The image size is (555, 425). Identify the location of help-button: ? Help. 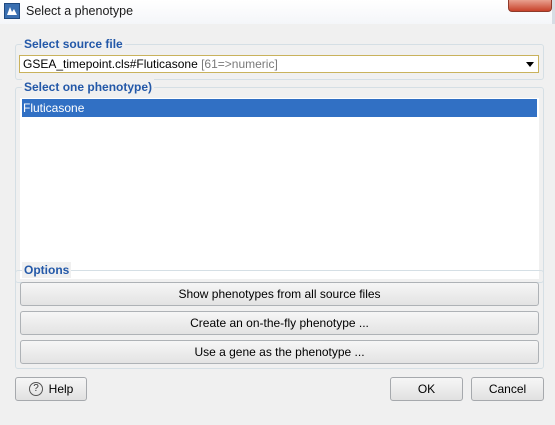
(51, 389).